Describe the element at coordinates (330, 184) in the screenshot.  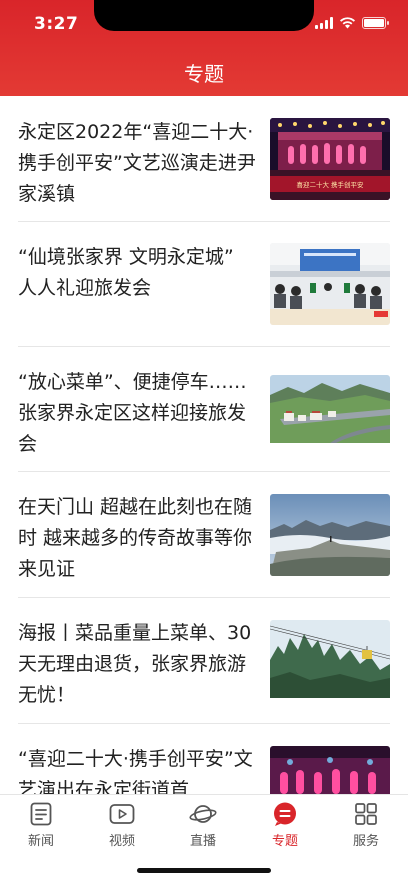
I see `stage-banner-text: 喜迎二十大 携手创平安` at that location.